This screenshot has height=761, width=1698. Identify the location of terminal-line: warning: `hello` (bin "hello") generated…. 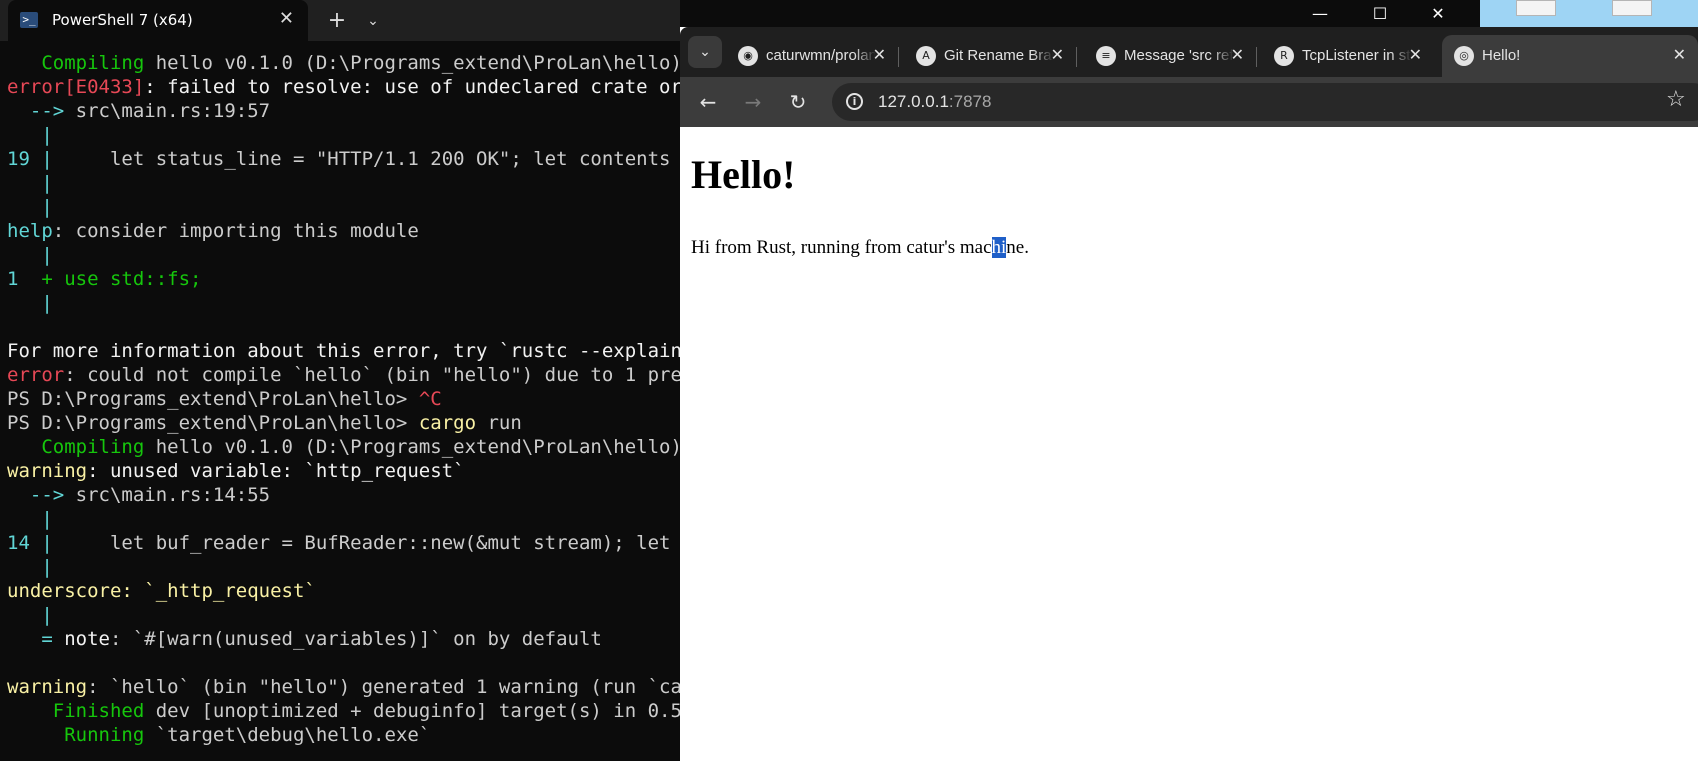
(343, 687).